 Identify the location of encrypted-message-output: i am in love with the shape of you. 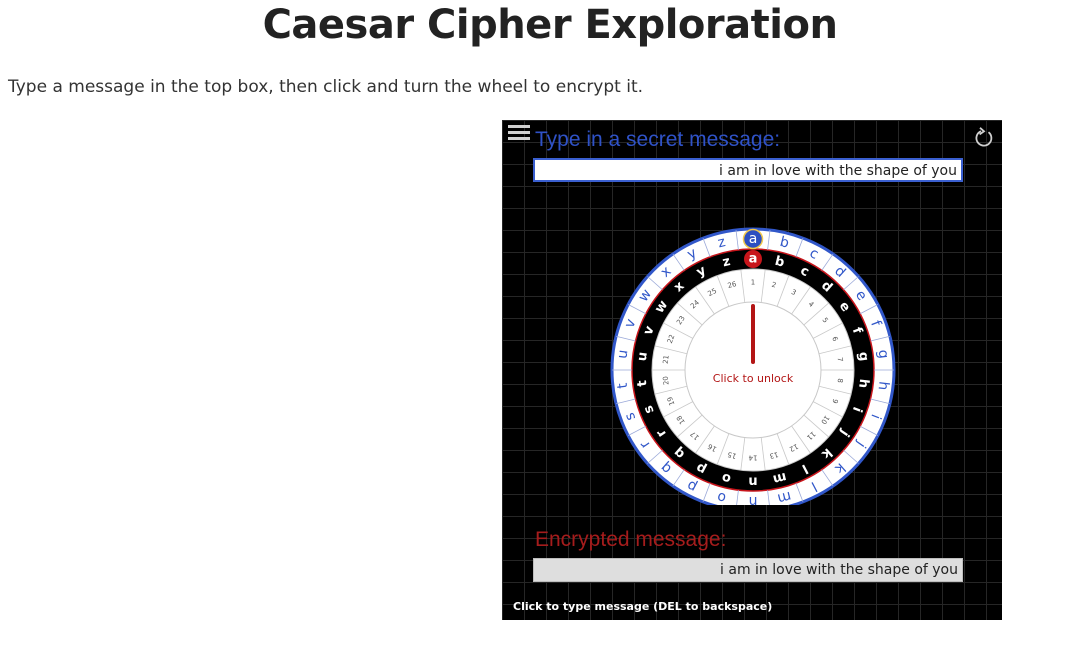
(748, 570).